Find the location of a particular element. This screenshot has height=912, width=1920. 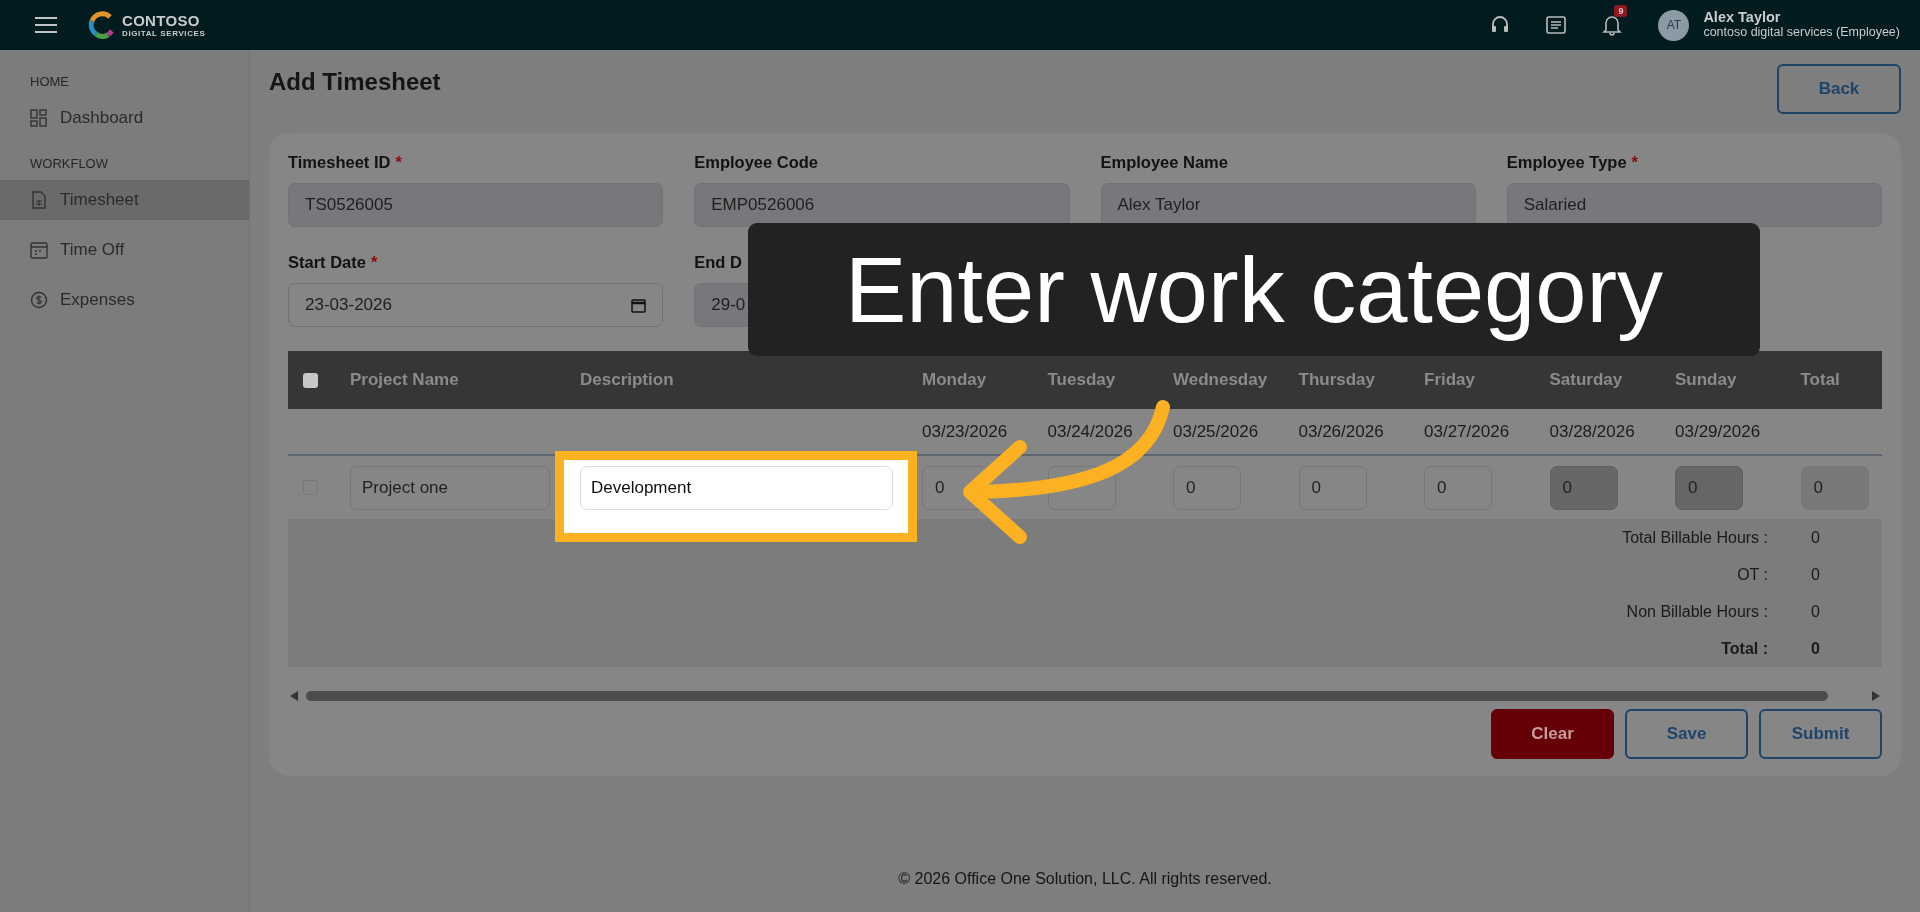

description-field: Development is located at coordinates (736, 487).